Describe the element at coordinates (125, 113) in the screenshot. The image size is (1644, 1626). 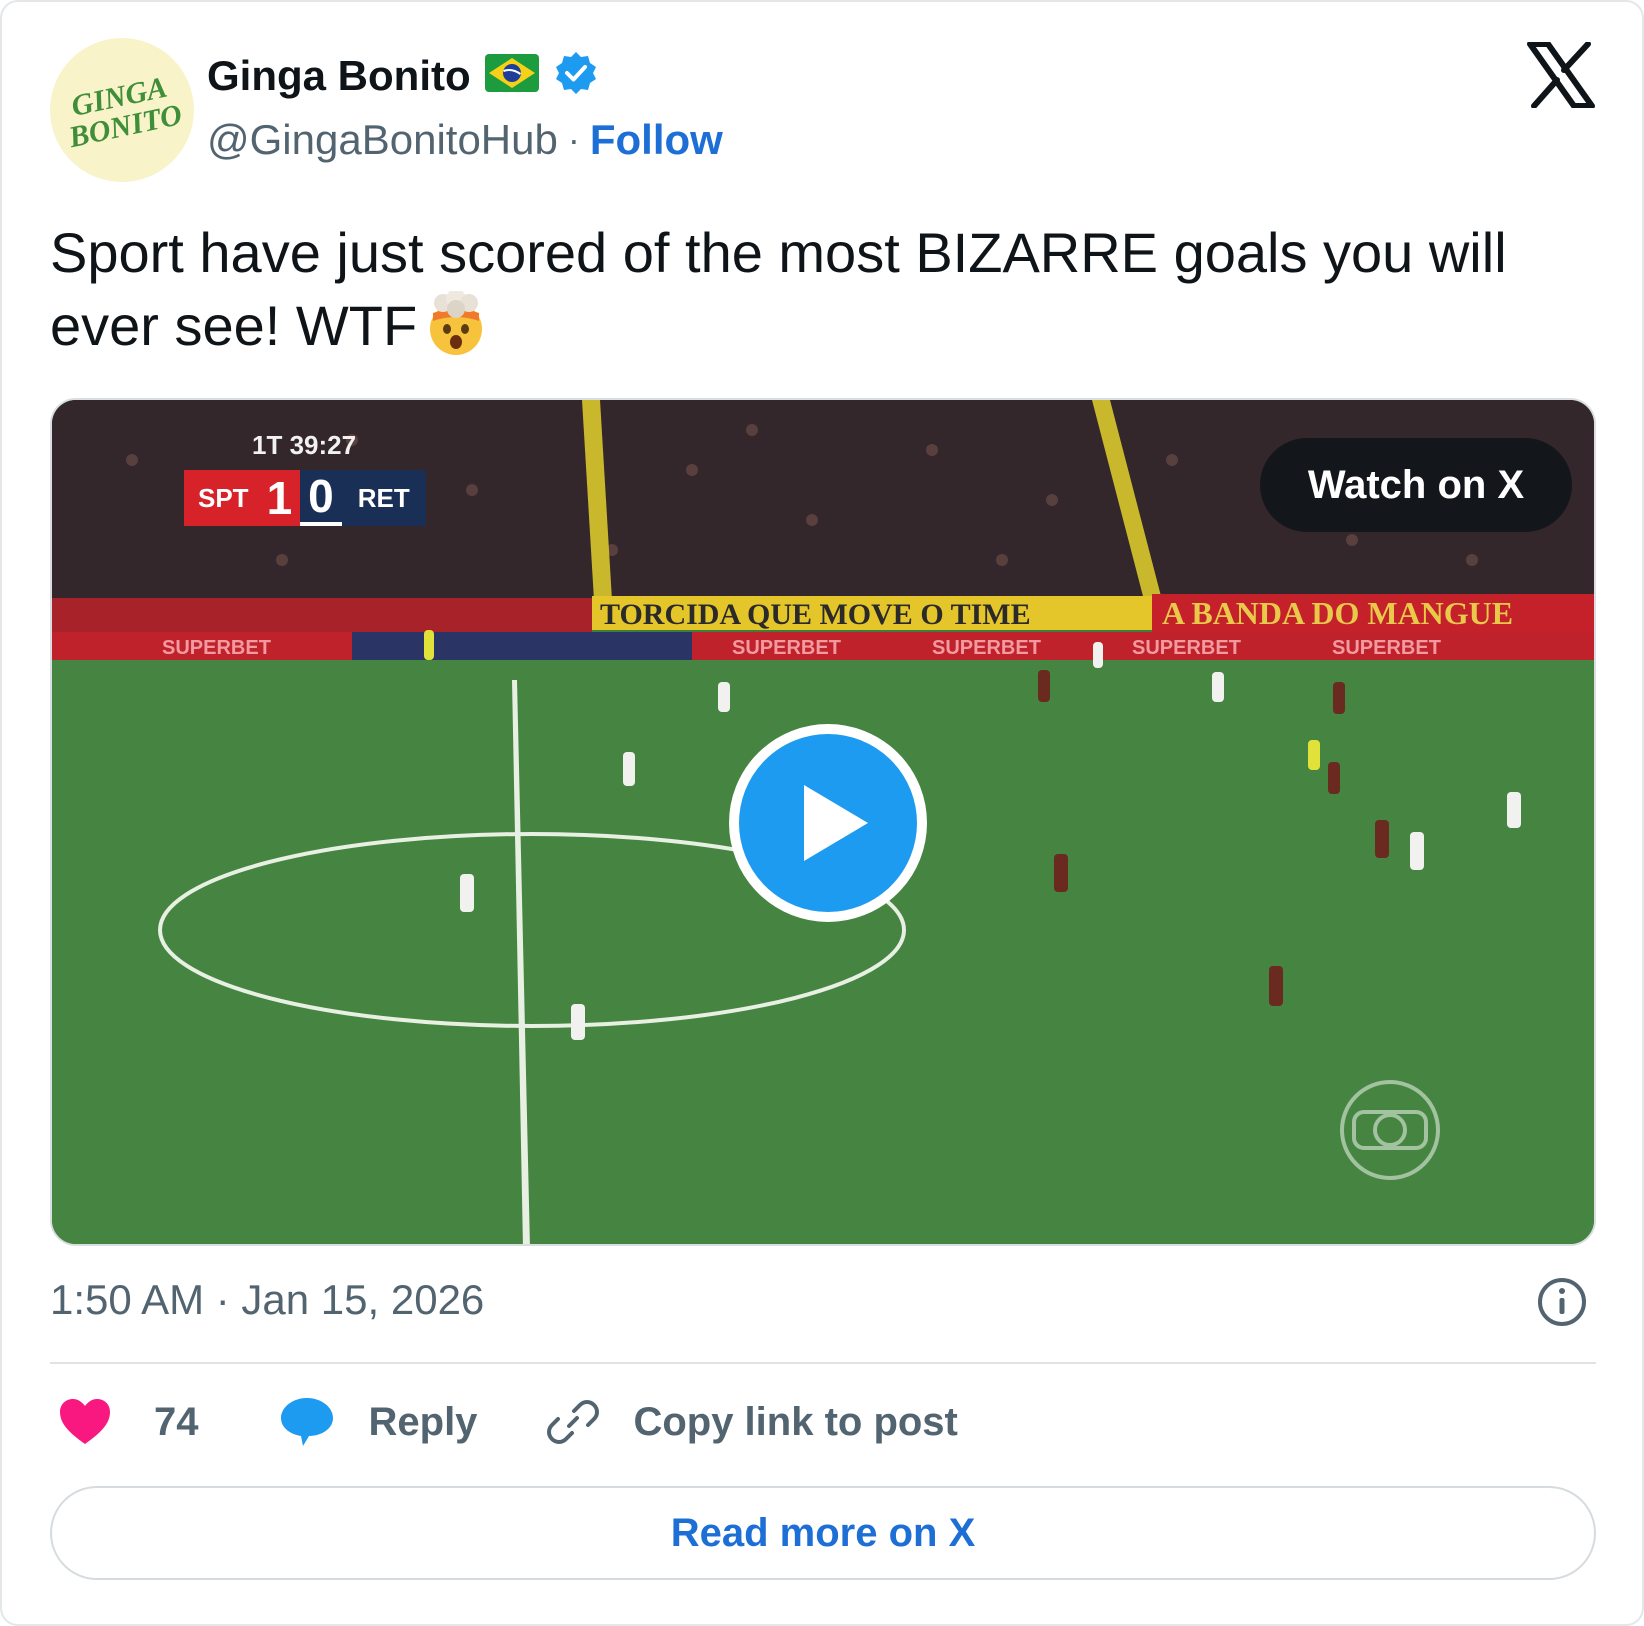
I see `ginga-bonito-logo-icon: GINGA BONITO` at that location.